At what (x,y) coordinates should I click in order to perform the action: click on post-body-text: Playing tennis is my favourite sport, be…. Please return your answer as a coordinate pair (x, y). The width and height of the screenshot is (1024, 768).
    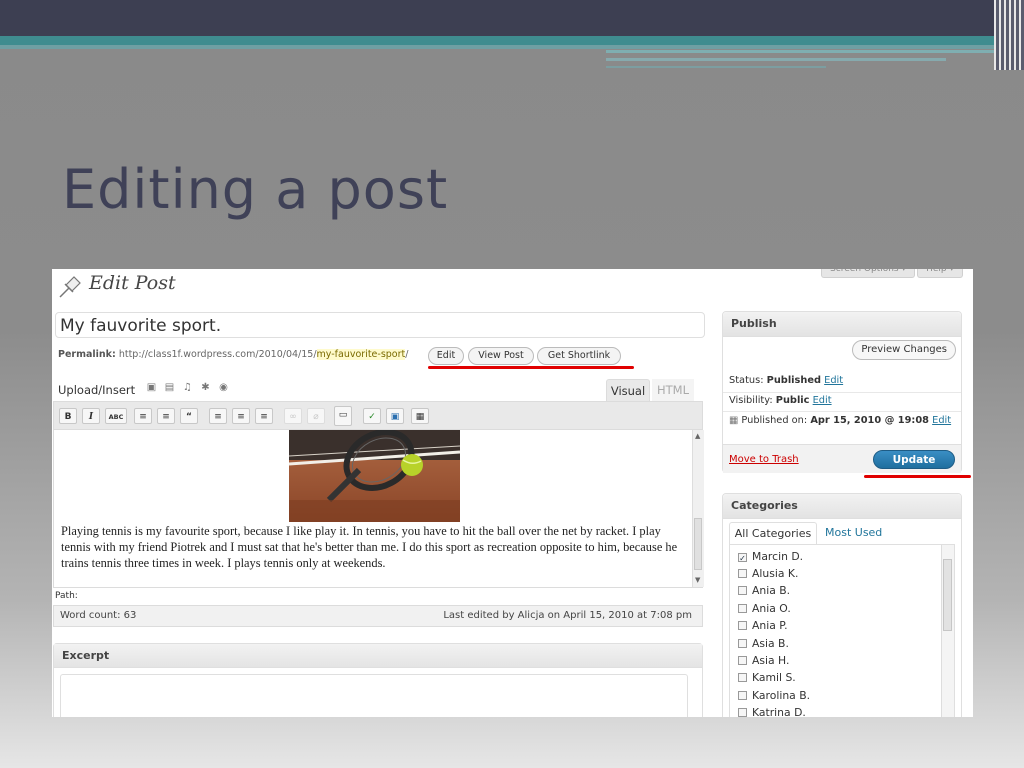
    Looking at the image, I should click on (376, 547).